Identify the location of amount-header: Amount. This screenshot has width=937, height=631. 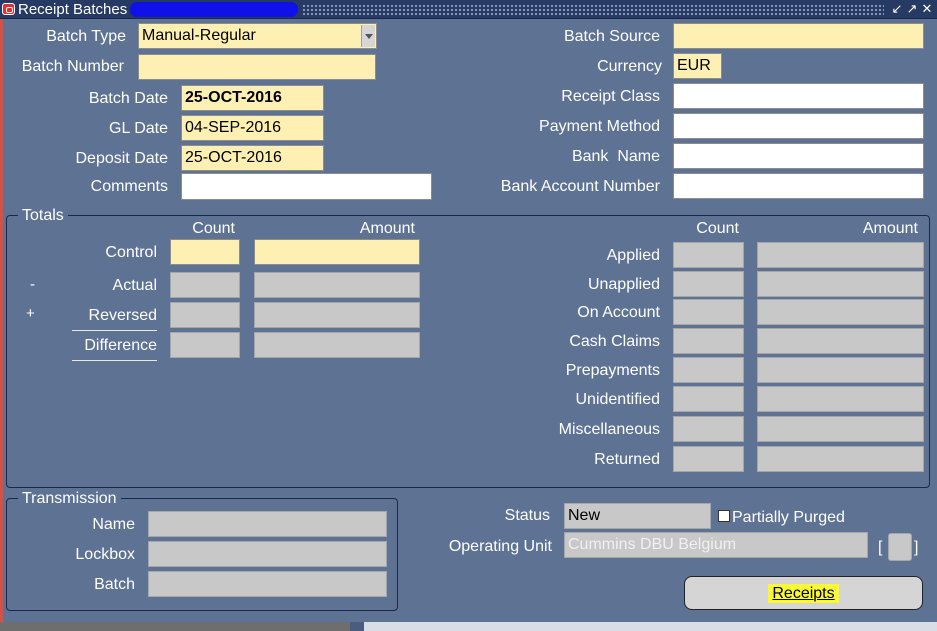
(387, 228).